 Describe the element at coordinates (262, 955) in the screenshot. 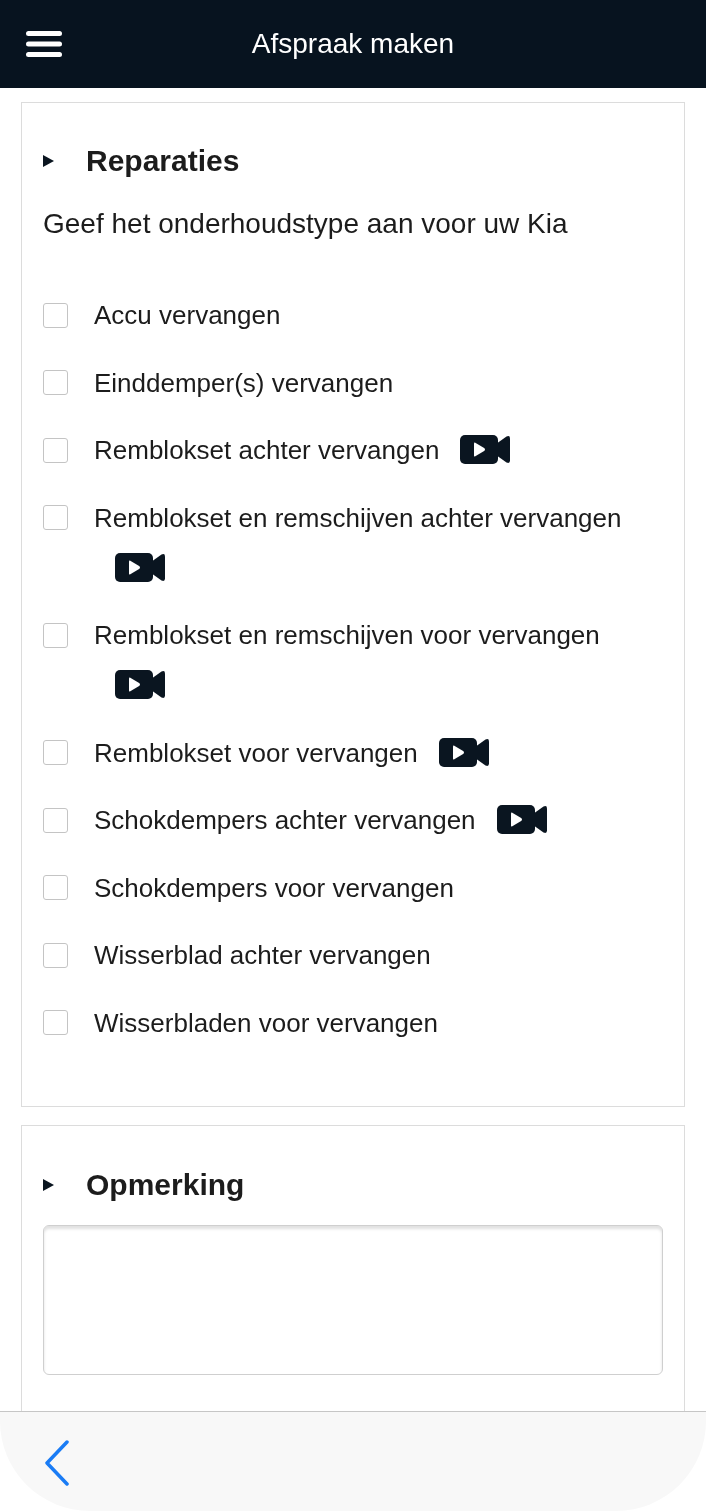

I see `option-label: Wisserblad achter vervangen` at that location.